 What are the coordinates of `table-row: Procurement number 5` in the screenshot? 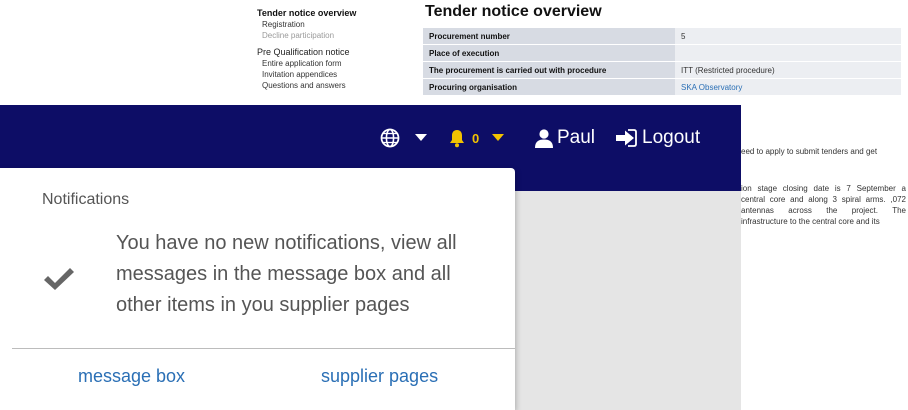 It's located at (662, 36).